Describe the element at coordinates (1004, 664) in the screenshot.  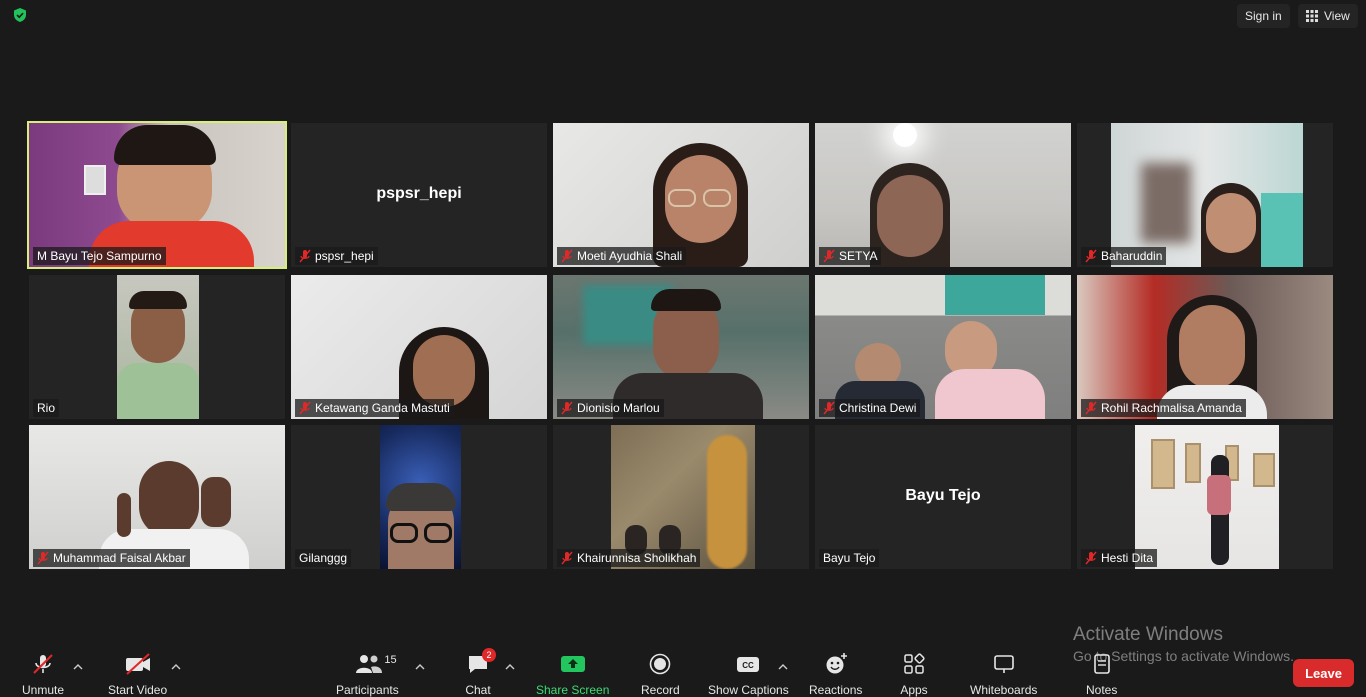
I see `whiteboard-icon` at that location.